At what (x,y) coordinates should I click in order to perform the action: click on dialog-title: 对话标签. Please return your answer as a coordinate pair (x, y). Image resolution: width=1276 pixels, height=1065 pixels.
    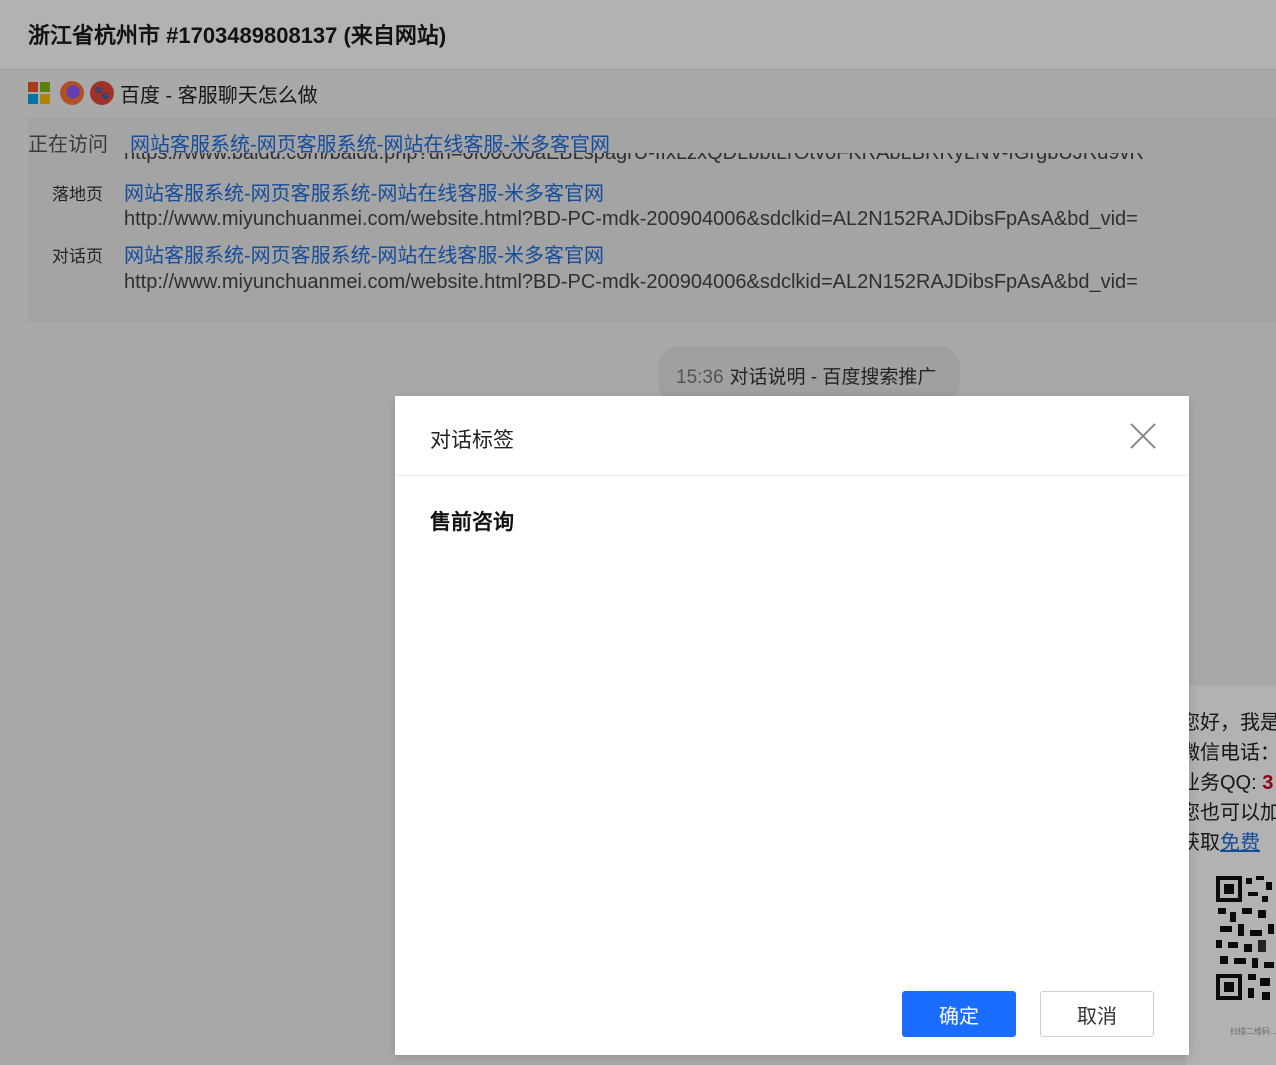
    Looking at the image, I should click on (472, 440).